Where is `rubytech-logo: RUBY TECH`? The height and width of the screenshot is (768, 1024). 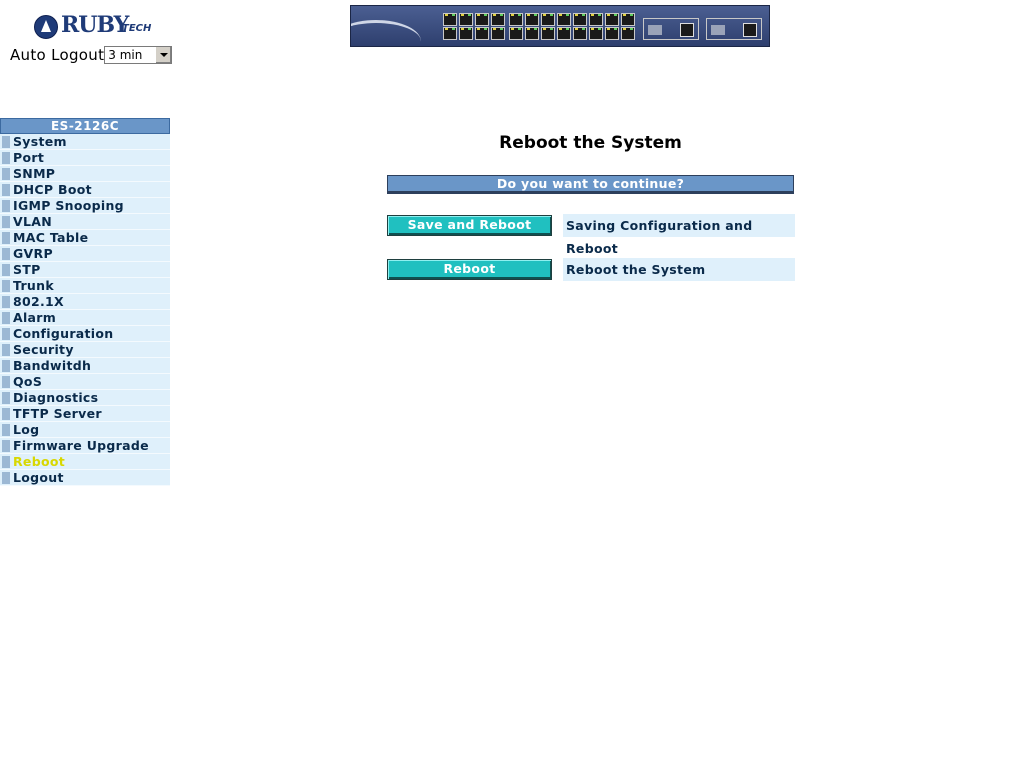
rubytech-logo: RUBY TECH is located at coordinates (92, 26).